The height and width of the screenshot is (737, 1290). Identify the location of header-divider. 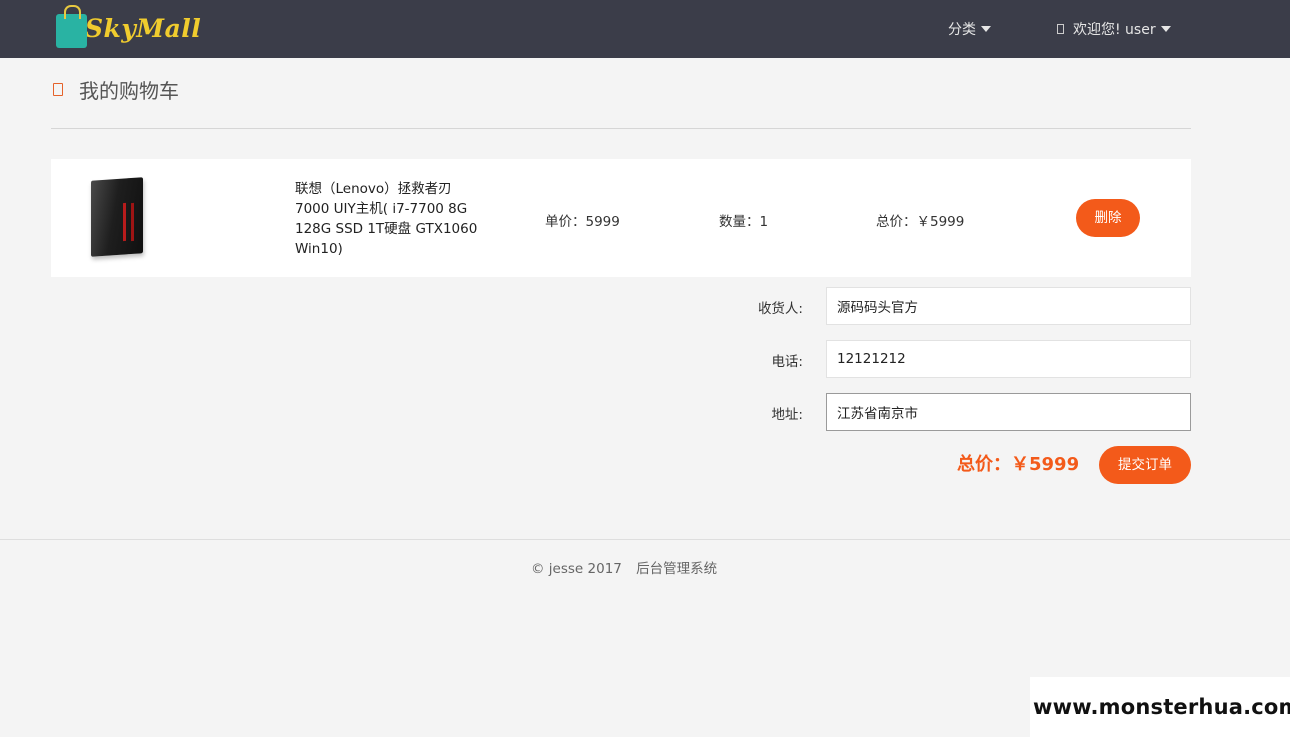
(621, 128).